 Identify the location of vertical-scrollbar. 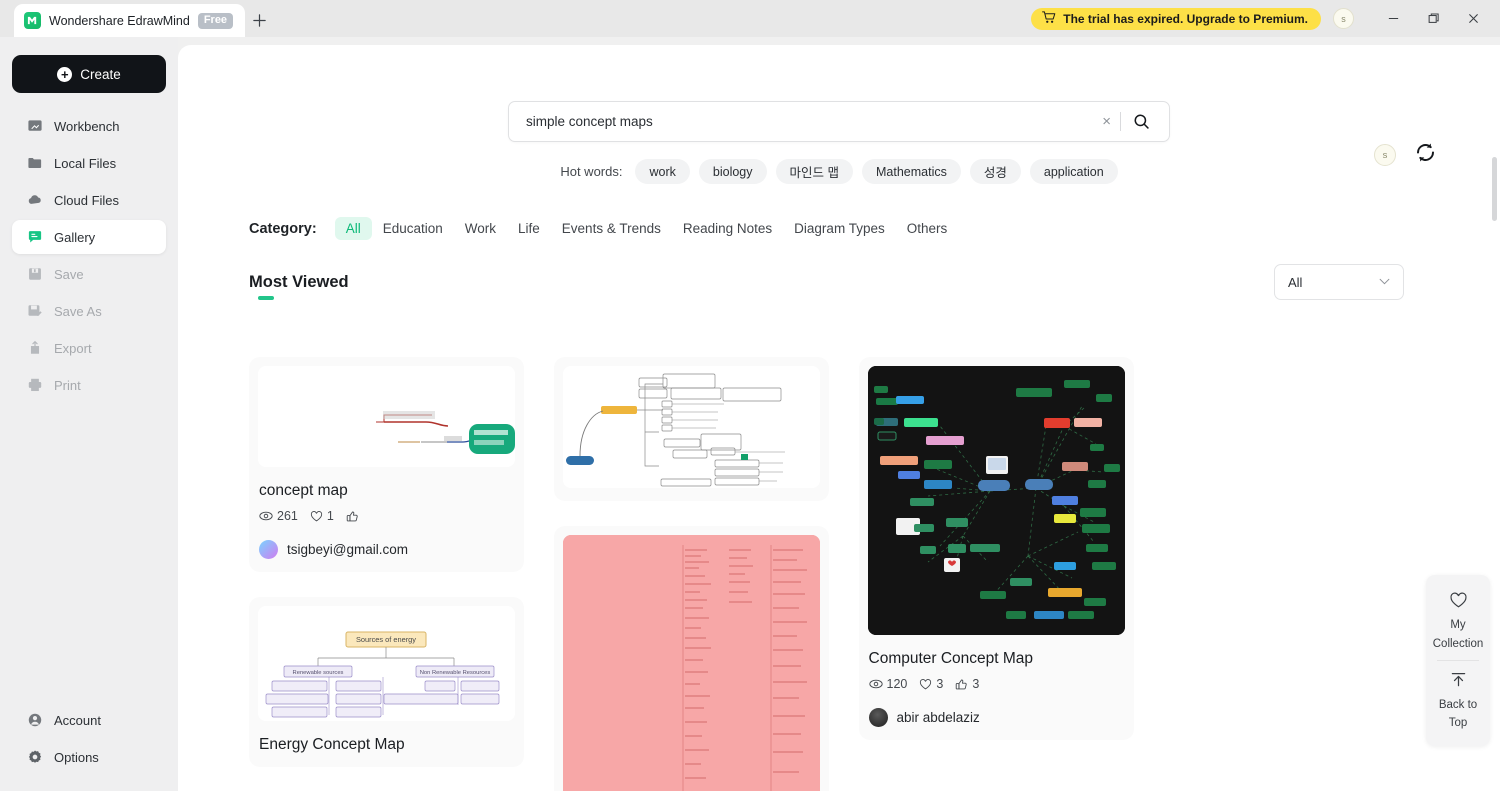
(1494, 189).